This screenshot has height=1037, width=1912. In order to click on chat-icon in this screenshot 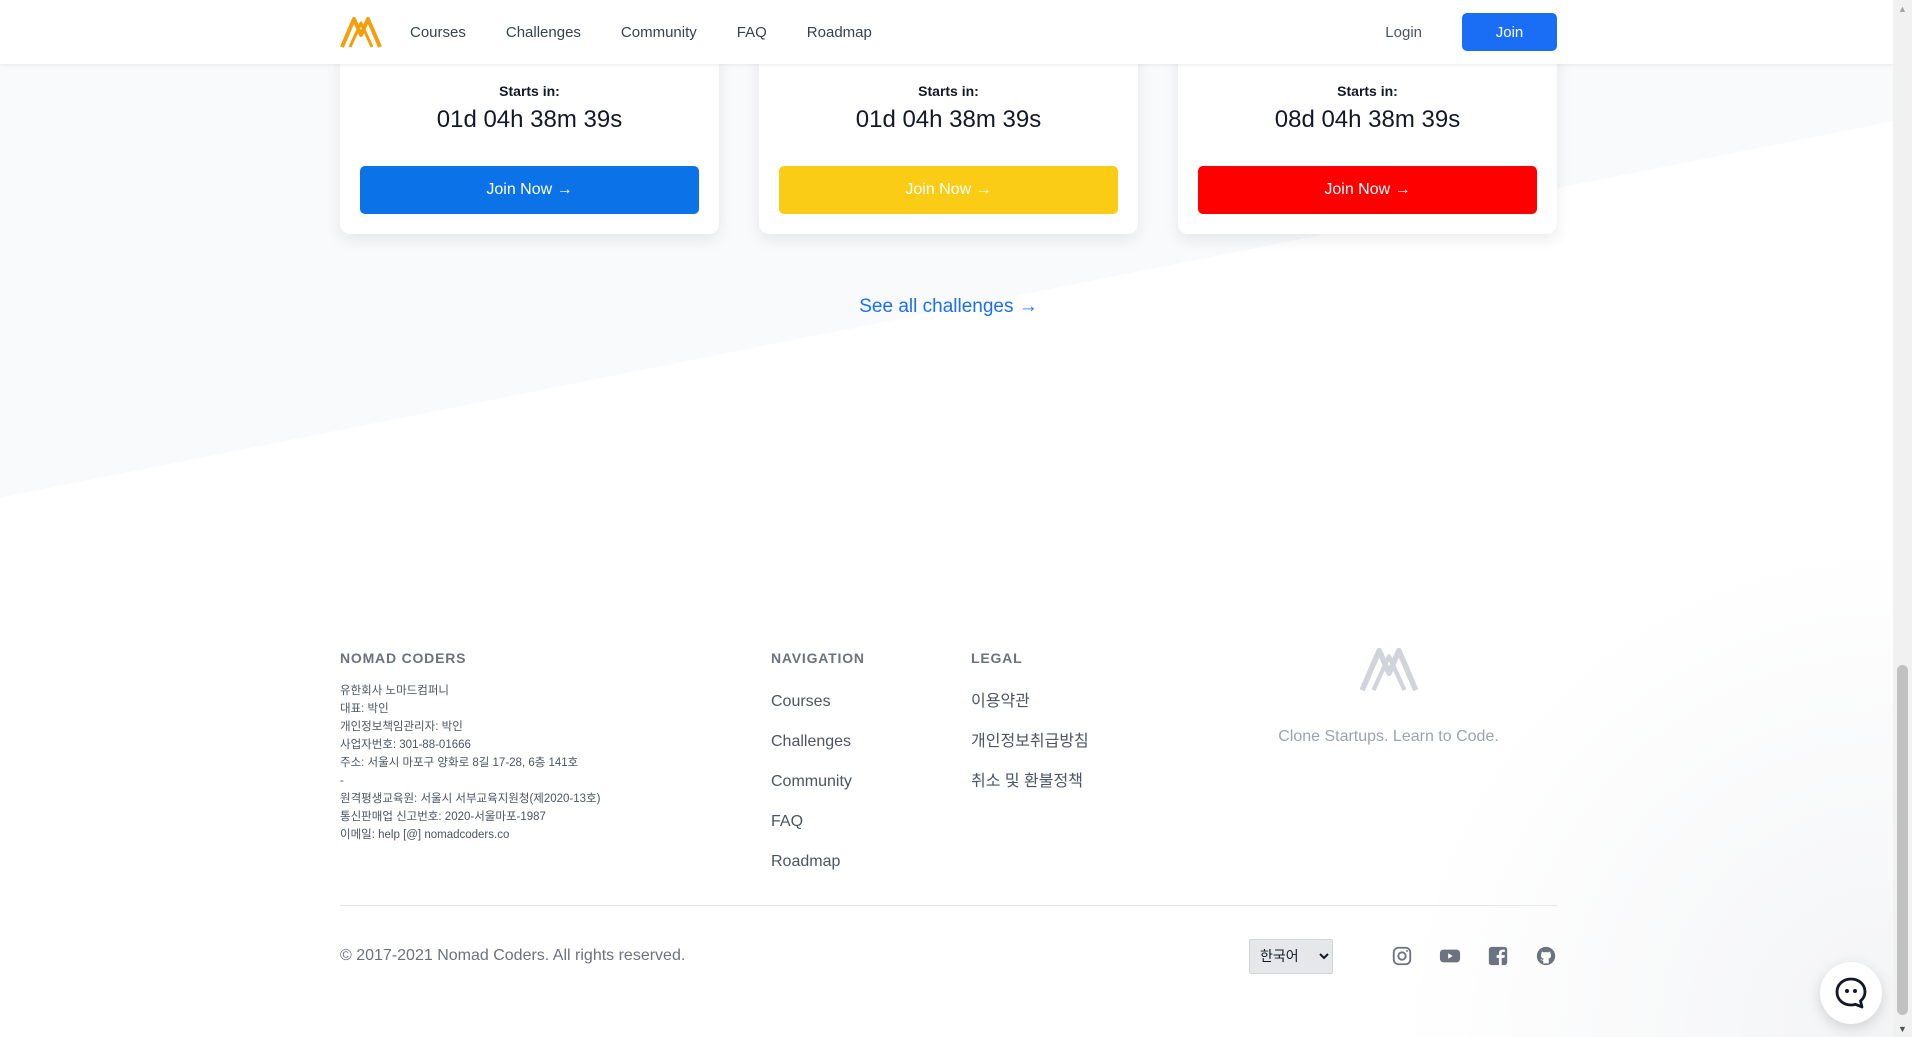, I will do `click(1851, 993)`.